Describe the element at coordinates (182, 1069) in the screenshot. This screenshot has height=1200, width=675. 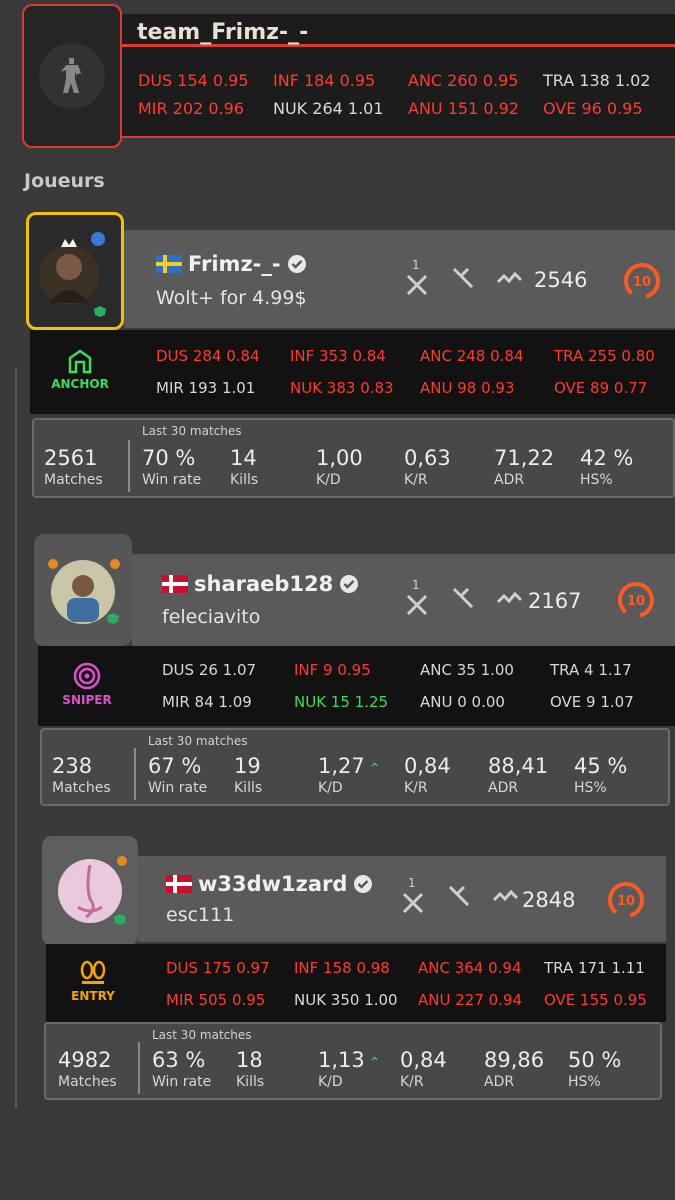
I see `stat-winrate: 63 % Win rate` at that location.